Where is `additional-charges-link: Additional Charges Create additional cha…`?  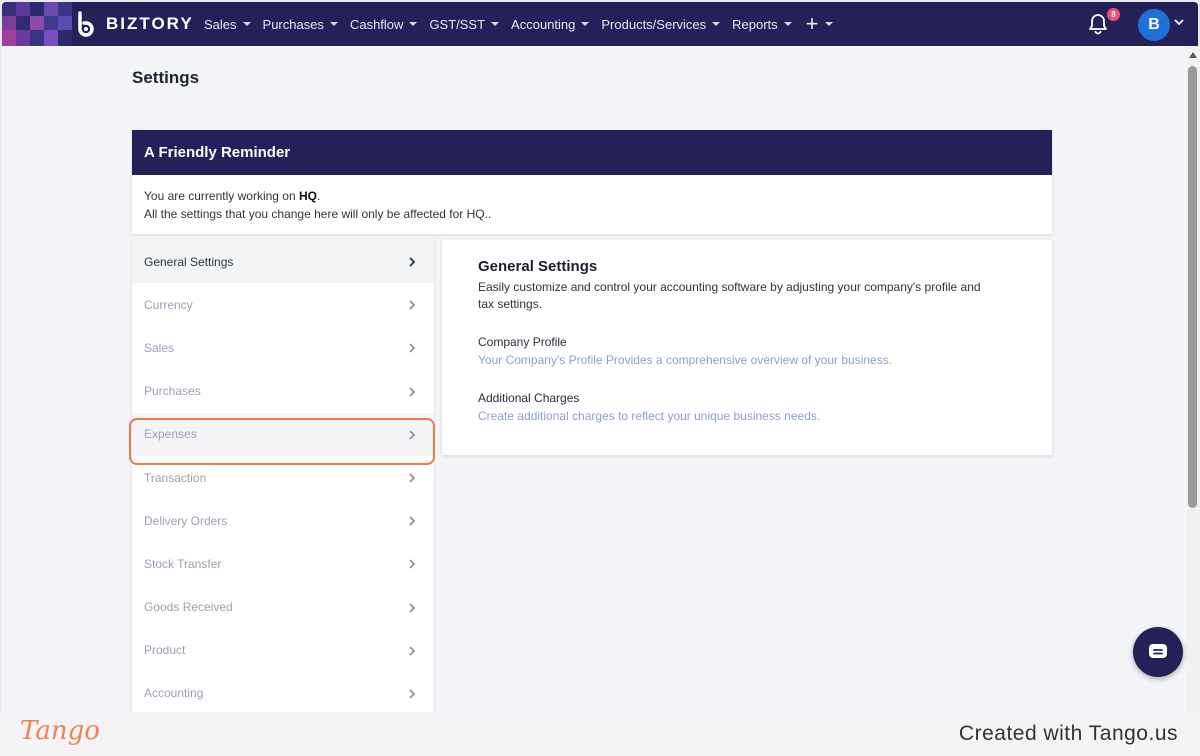
additional-charges-link: Additional Charges Create additional cha… is located at coordinates (747, 407).